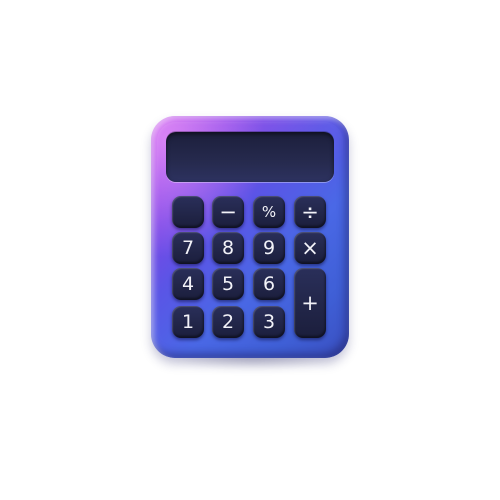 The height and width of the screenshot is (500, 500). Describe the element at coordinates (269, 284) in the screenshot. I see `key-6: 6` at that location.